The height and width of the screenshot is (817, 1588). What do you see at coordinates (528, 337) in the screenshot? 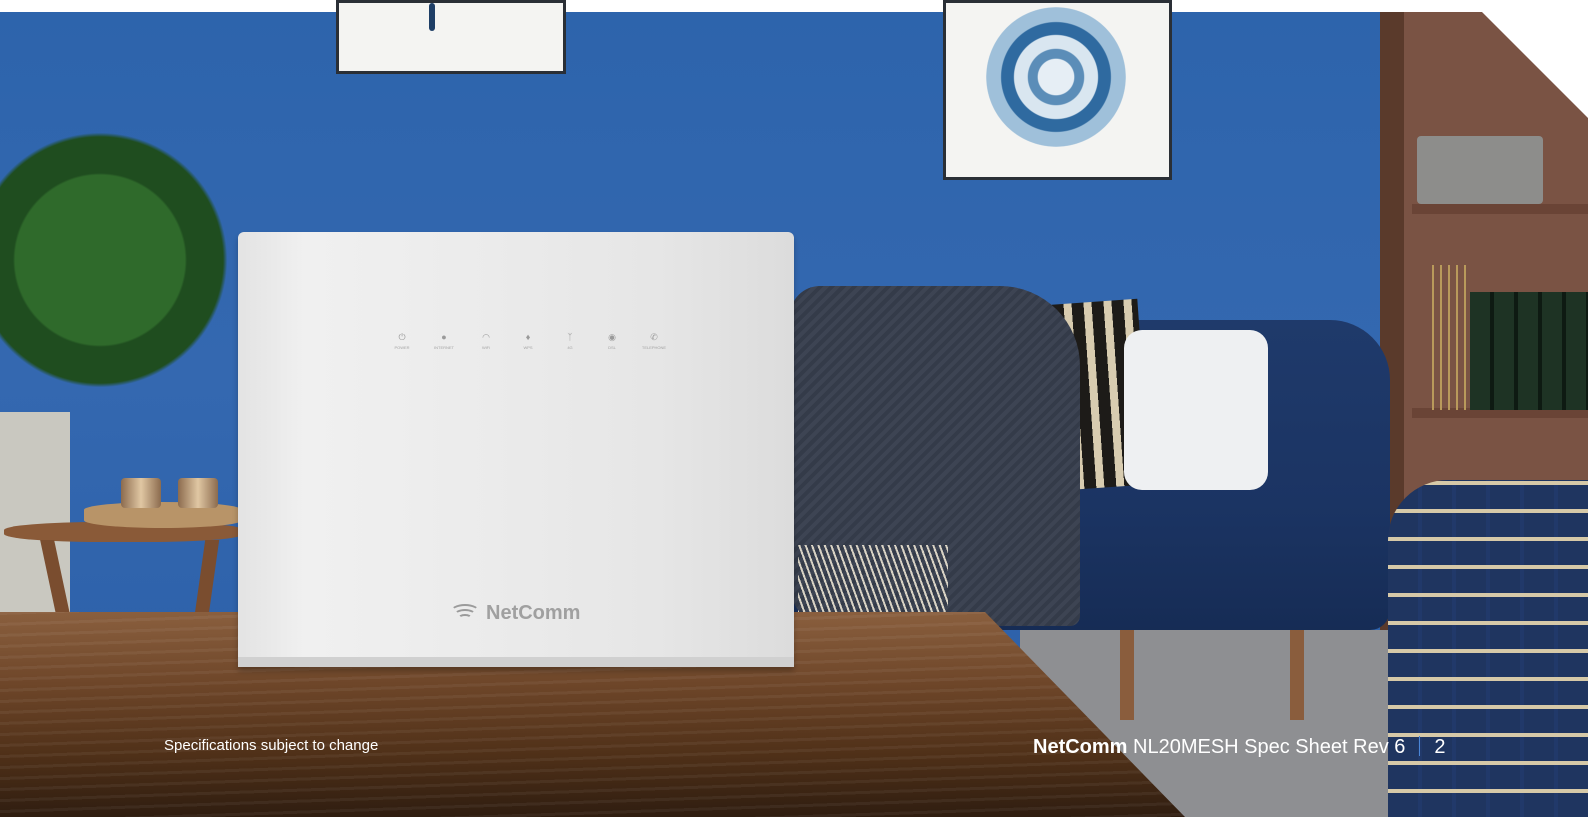
I see `wps-icon: ♦` at bounding box center [528, 337].